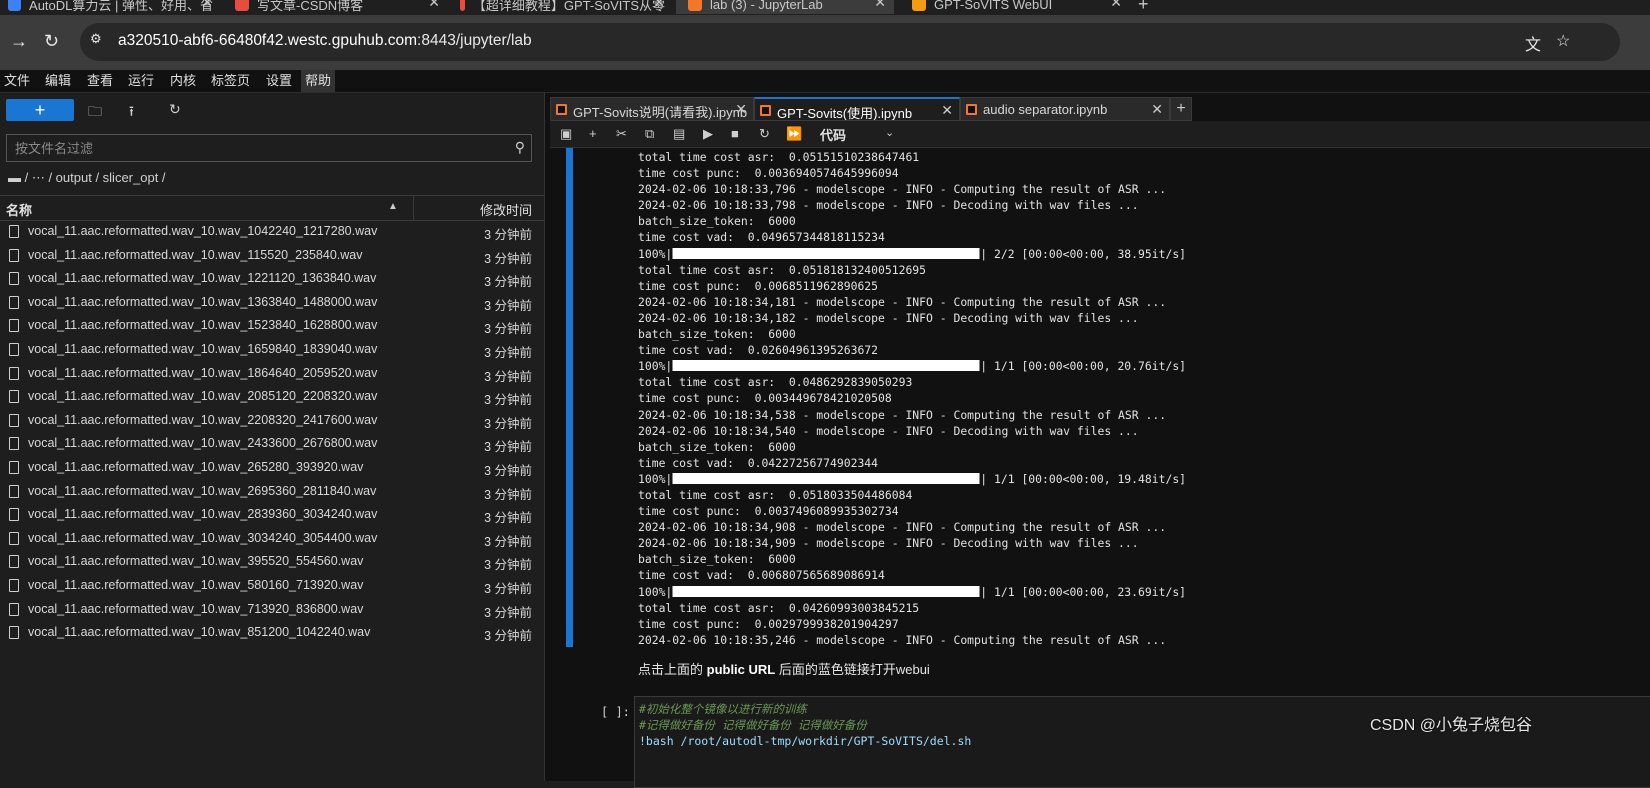  What do you see at coordinates (857, 109) in the screenshot?
I see `notebook-tab-active: GPT-Sovits(使用).ipynb ✕` at bounding box center [857, 109].